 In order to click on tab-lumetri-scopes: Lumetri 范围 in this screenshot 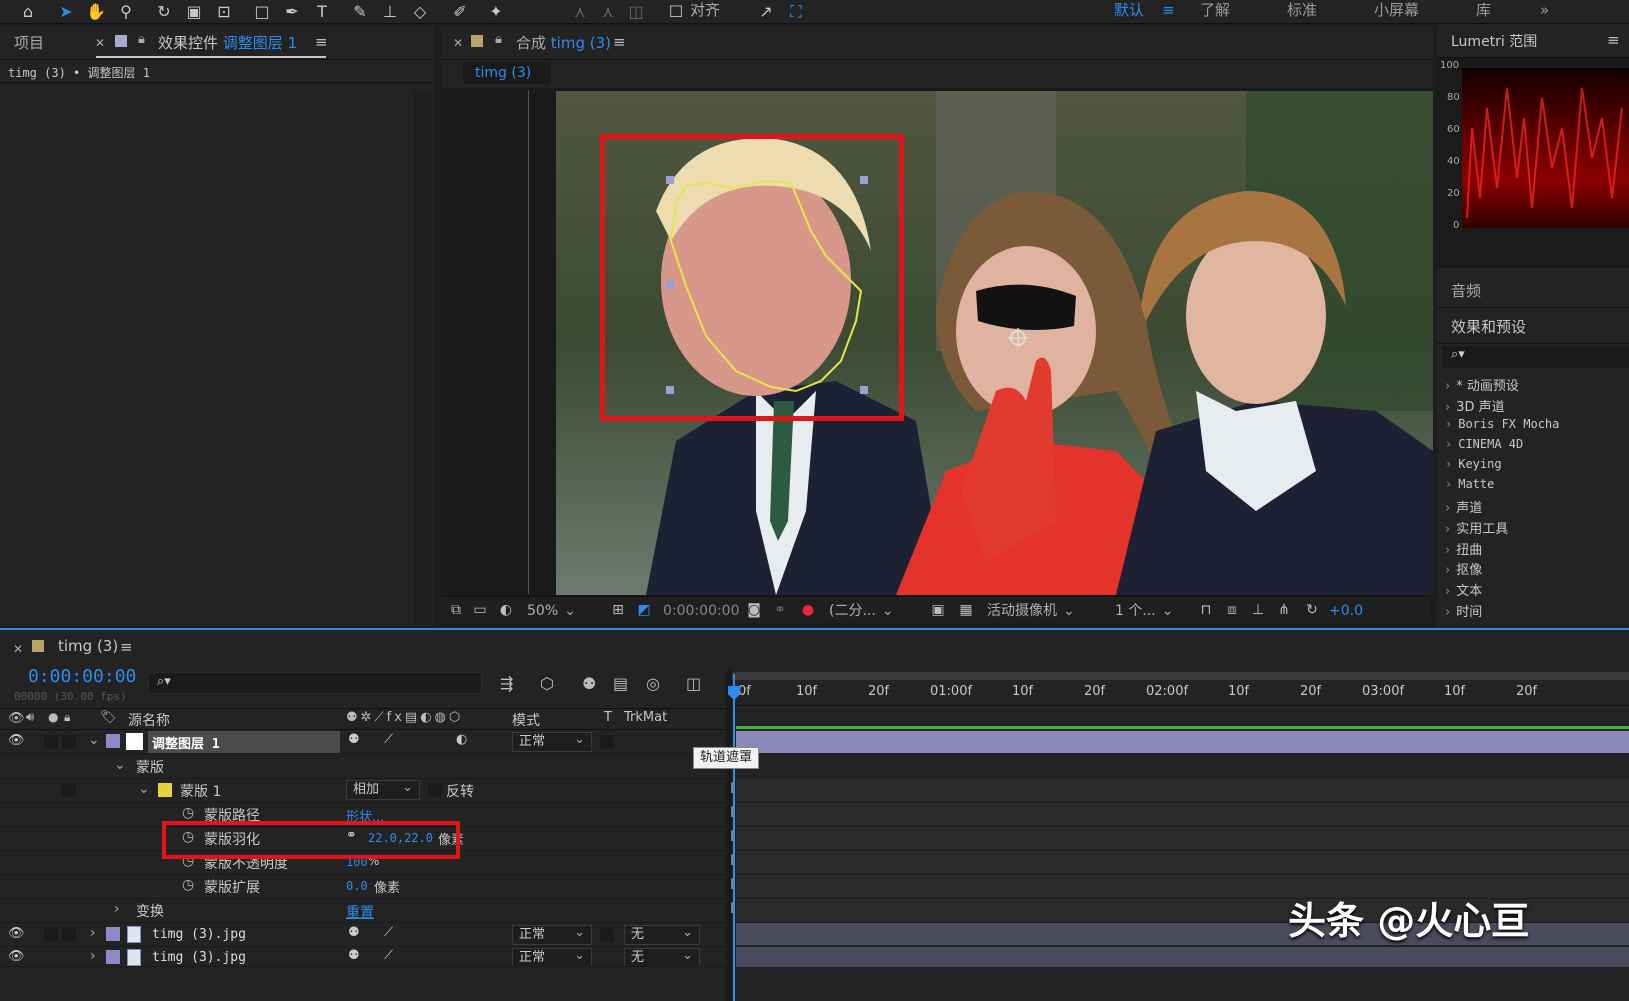, I will do `click(1494, 41)`.